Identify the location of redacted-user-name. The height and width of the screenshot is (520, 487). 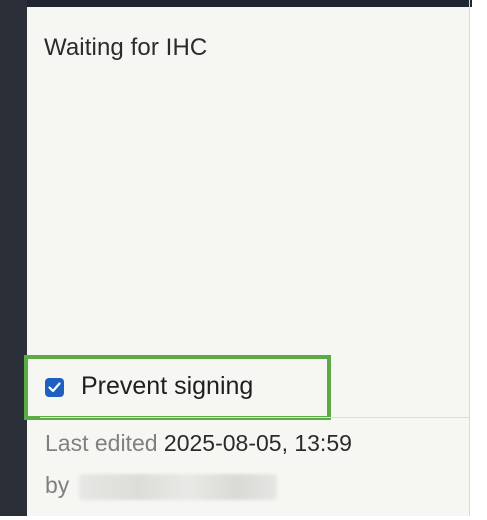
(178, 486).